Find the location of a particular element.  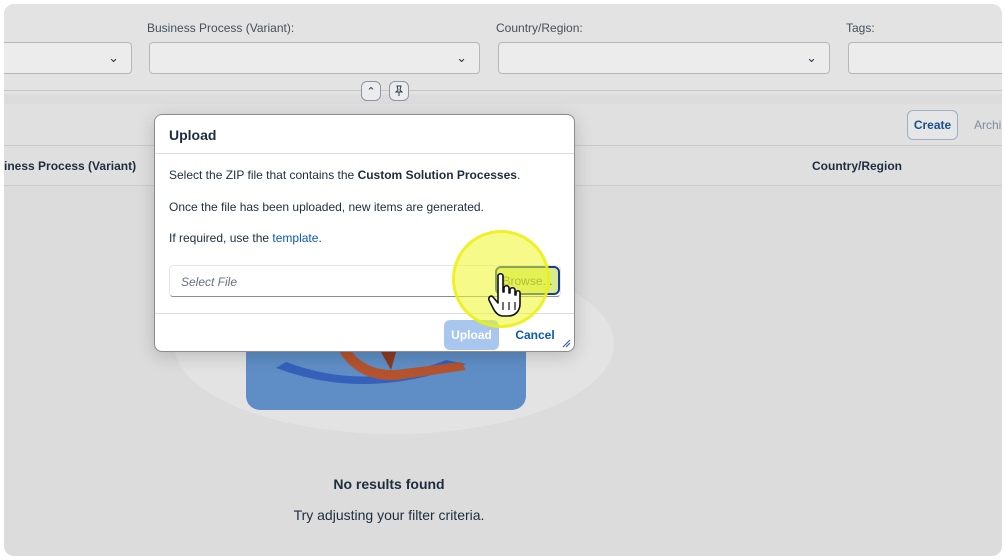

resize-handle-icon is located at coordinates (566, 343).